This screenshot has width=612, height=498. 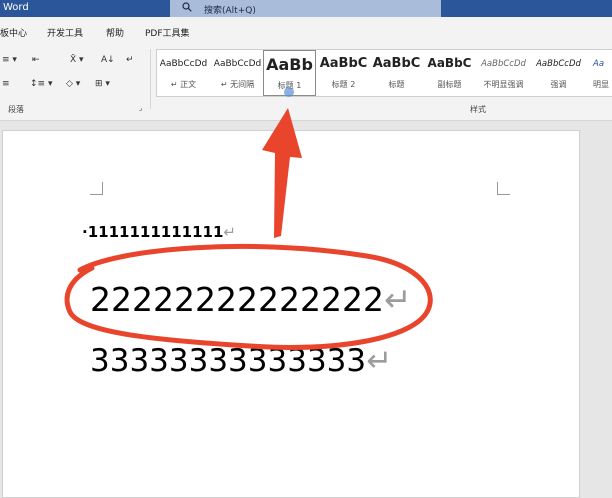 What do you see at coordinates (187, 7) in the screenshot?
I see `search-icon` at bounding box center [187, 7].